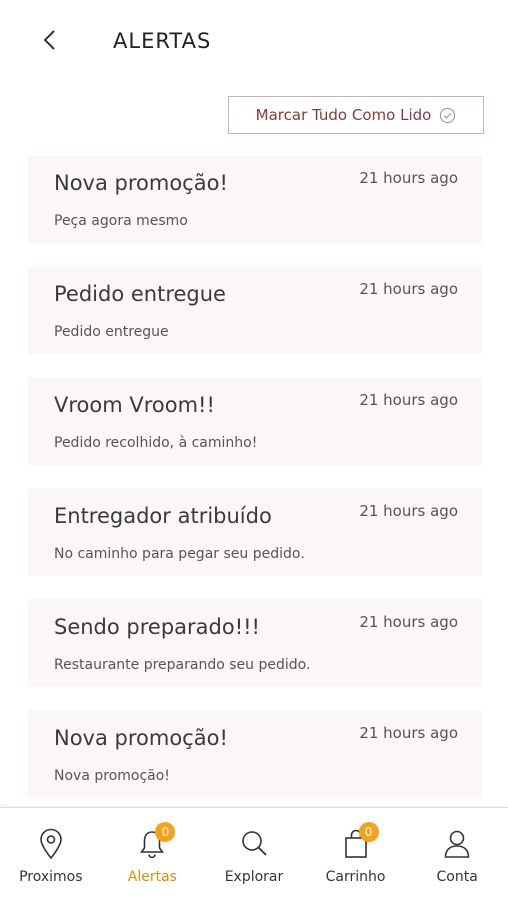  Describe the element at coordinates (254, 877) in the screenshot. I see `nav-label-explorar: Explorar` at that location.